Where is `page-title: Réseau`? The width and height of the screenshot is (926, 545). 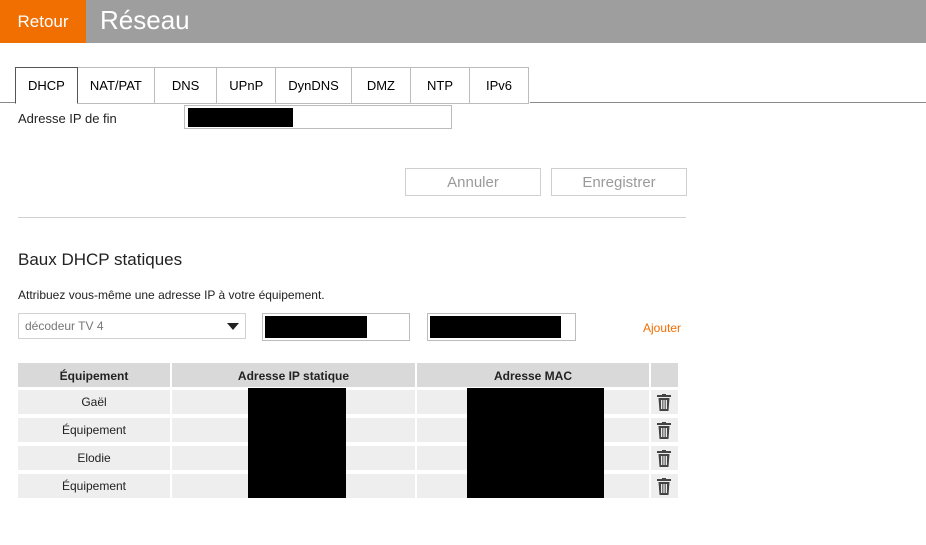
page-title: Réseau is located at coordinates (145, 20).